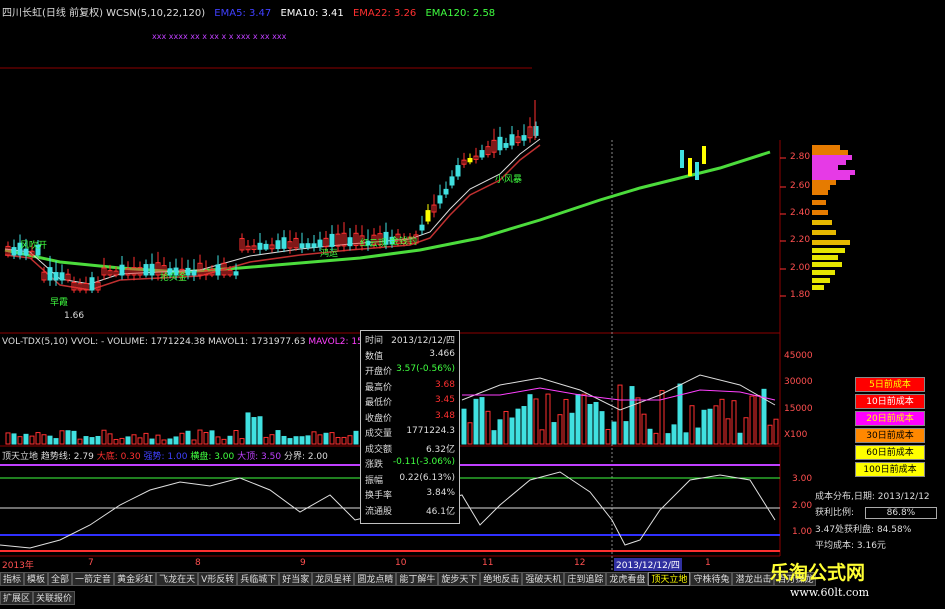  Describe the element at coordinates (410, 511) in the screenshot. I see `tooltip-row: 流通股 46.1亿` at that location.